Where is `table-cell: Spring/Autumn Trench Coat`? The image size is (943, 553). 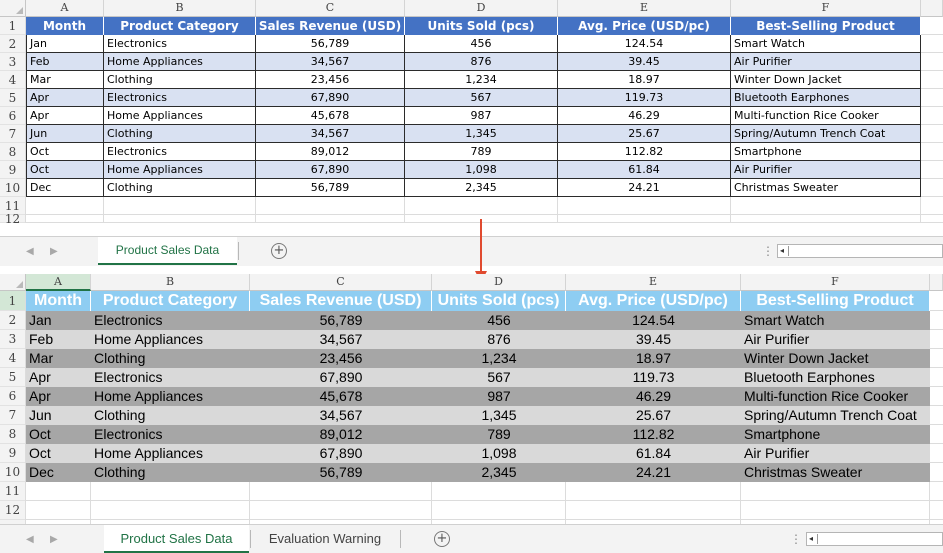 table-cell: Spring/Autumn Trench Coat is located at coordinates (835, 415).